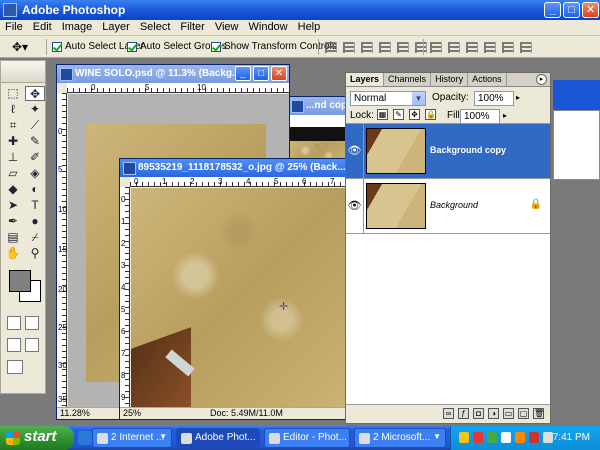  Describe the element at coordinates (35, 253) in the screenshot. I see `zoom-tool-icon: ⚲` at that location.